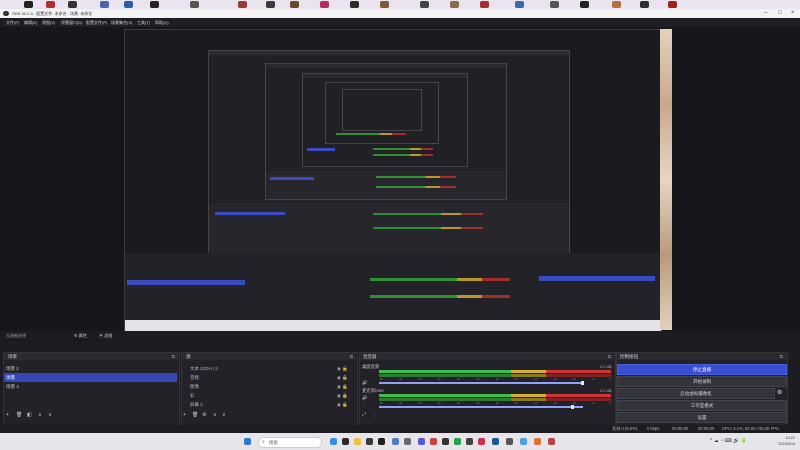 Image resolution: width=800 pixels, height=450 pixels. What do you see at coordinates (105, 335) in the screenshot?
I see `filters-button: ▣ 滤镜` at bounding box center [105, 335].